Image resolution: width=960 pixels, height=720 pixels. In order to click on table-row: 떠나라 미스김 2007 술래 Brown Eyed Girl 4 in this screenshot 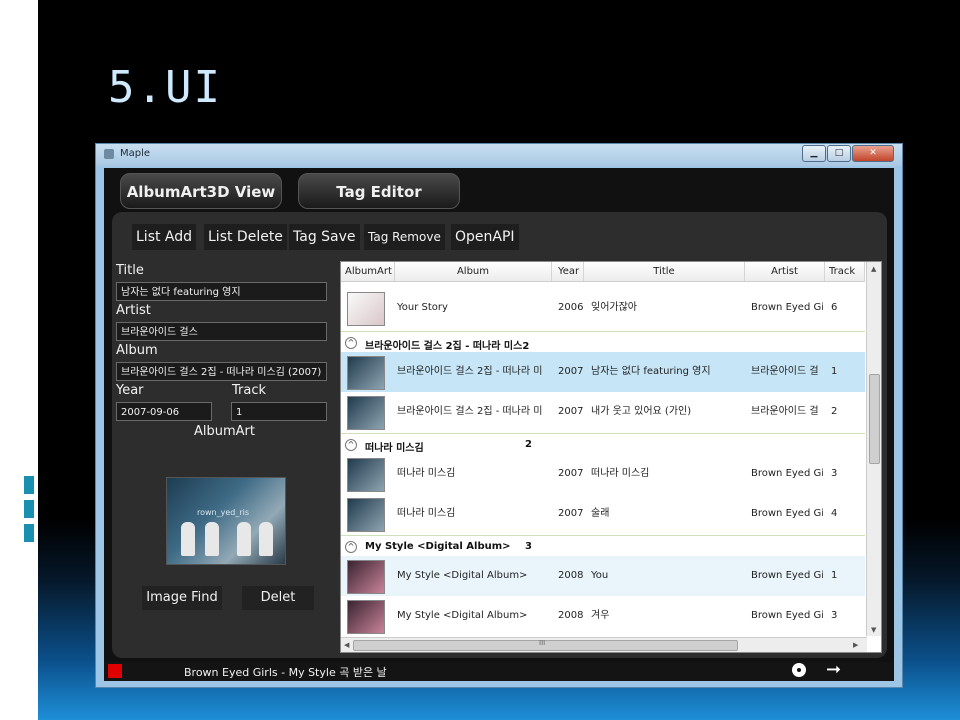, I will do `click(603, 514)`.